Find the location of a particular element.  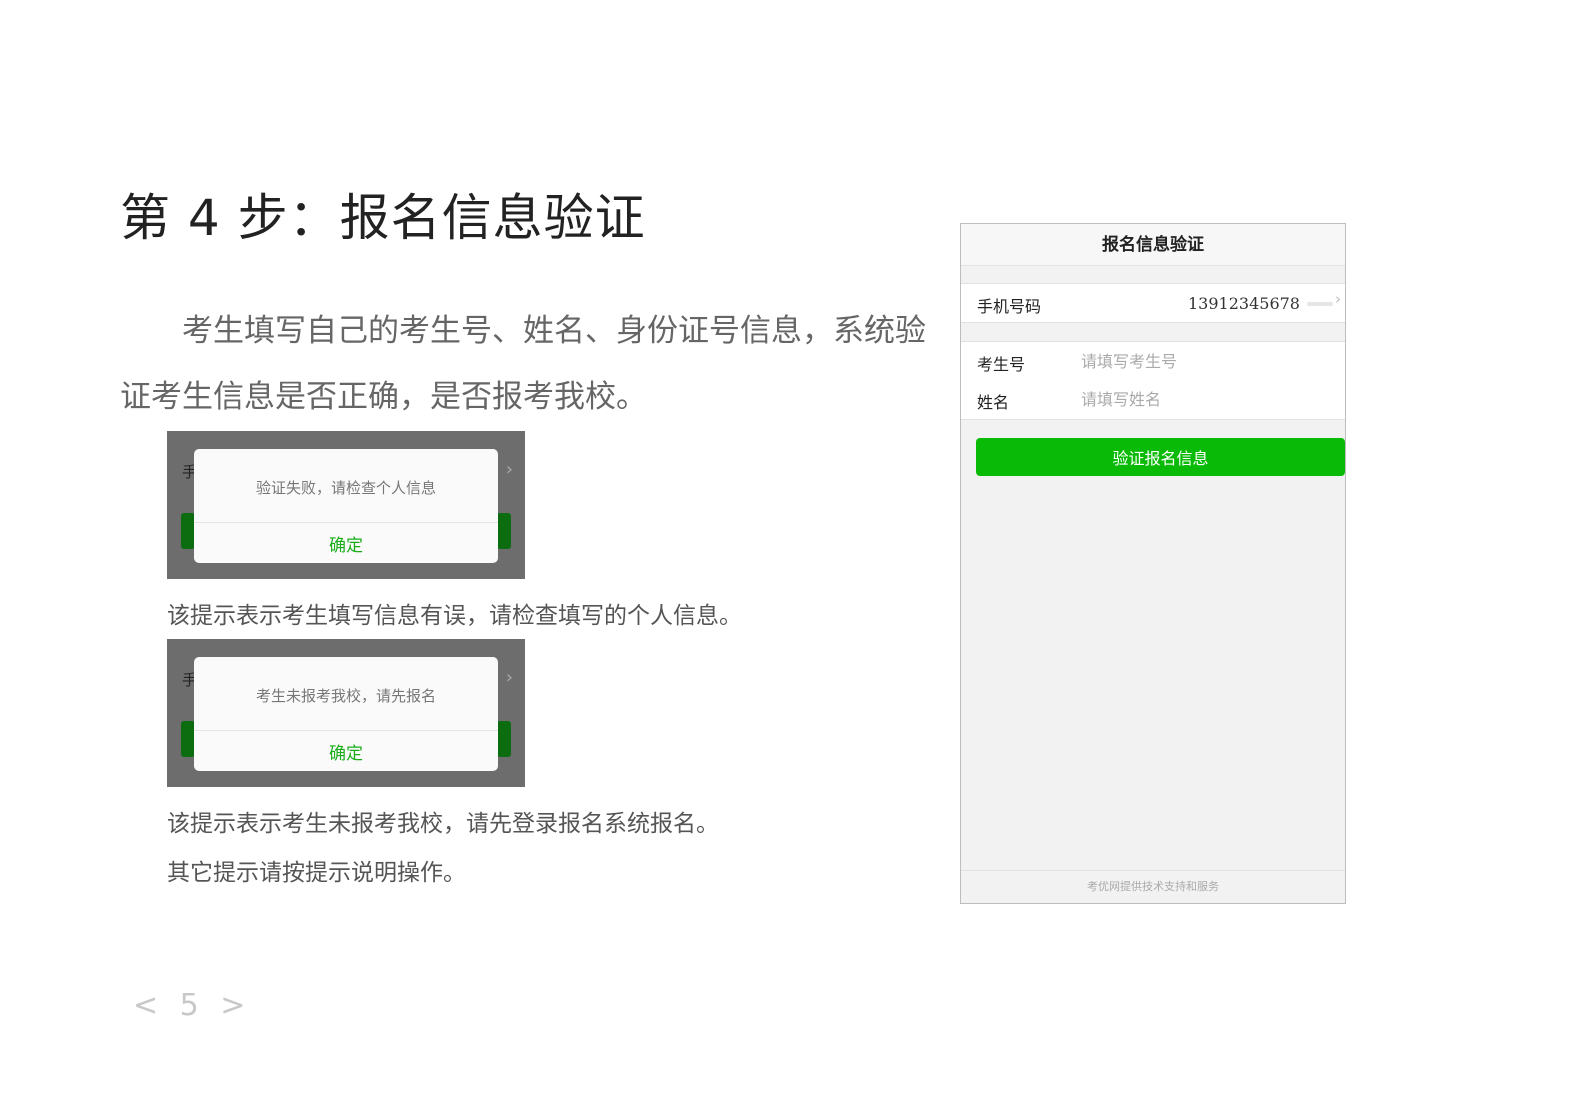

phone-number-label: 手机号码 is located at coordinates (1009, 306).